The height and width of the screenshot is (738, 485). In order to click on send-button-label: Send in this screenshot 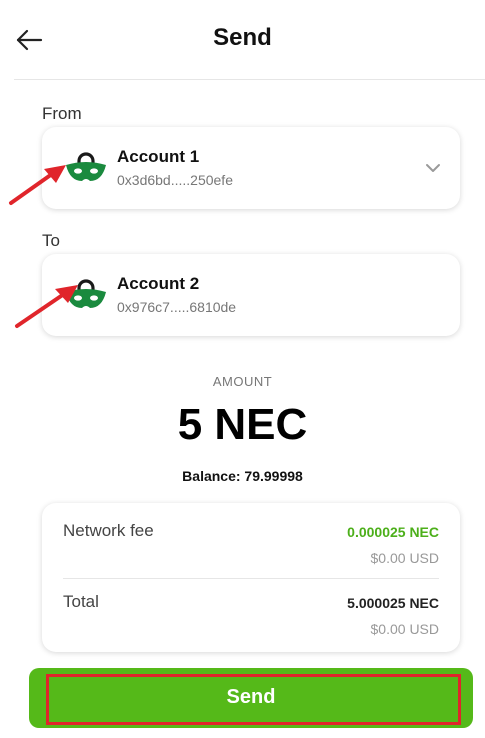, I will do `click(251, 697)`.